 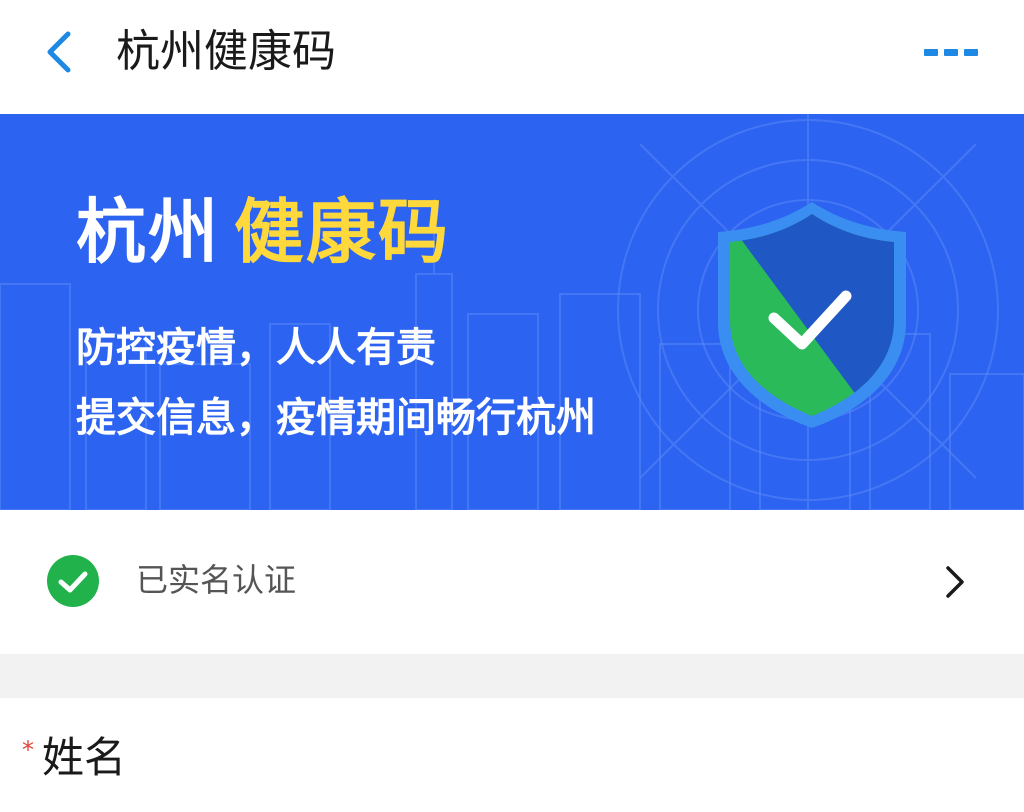 I want to click on more-button, so click(x=951, y=52).